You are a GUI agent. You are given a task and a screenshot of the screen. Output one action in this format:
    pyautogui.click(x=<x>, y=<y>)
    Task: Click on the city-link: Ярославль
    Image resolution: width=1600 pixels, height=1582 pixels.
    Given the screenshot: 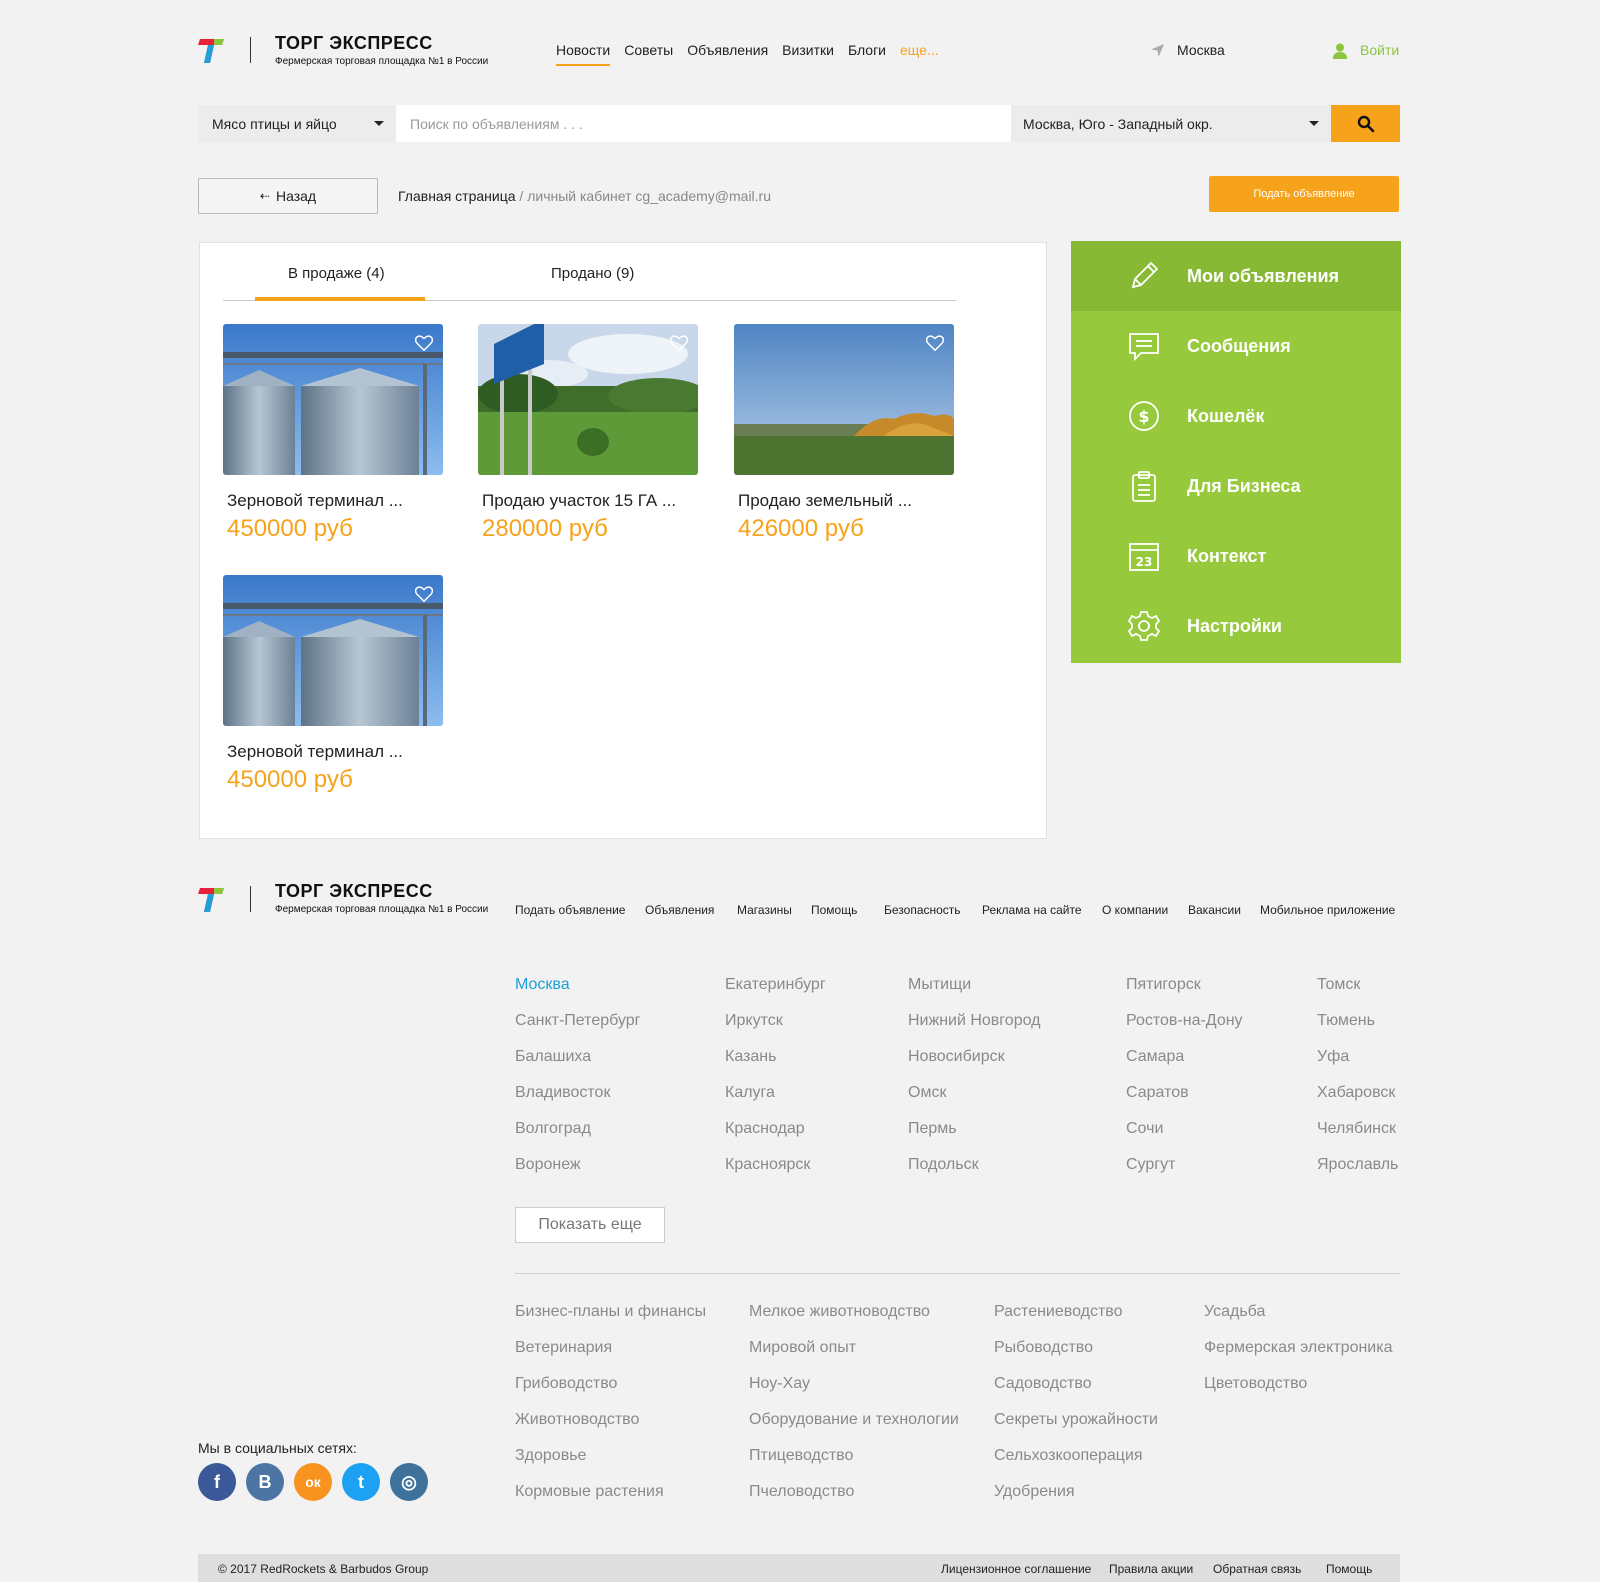 What is the action you would take?
    pyautogui.click(x=1357, y=1165)
    